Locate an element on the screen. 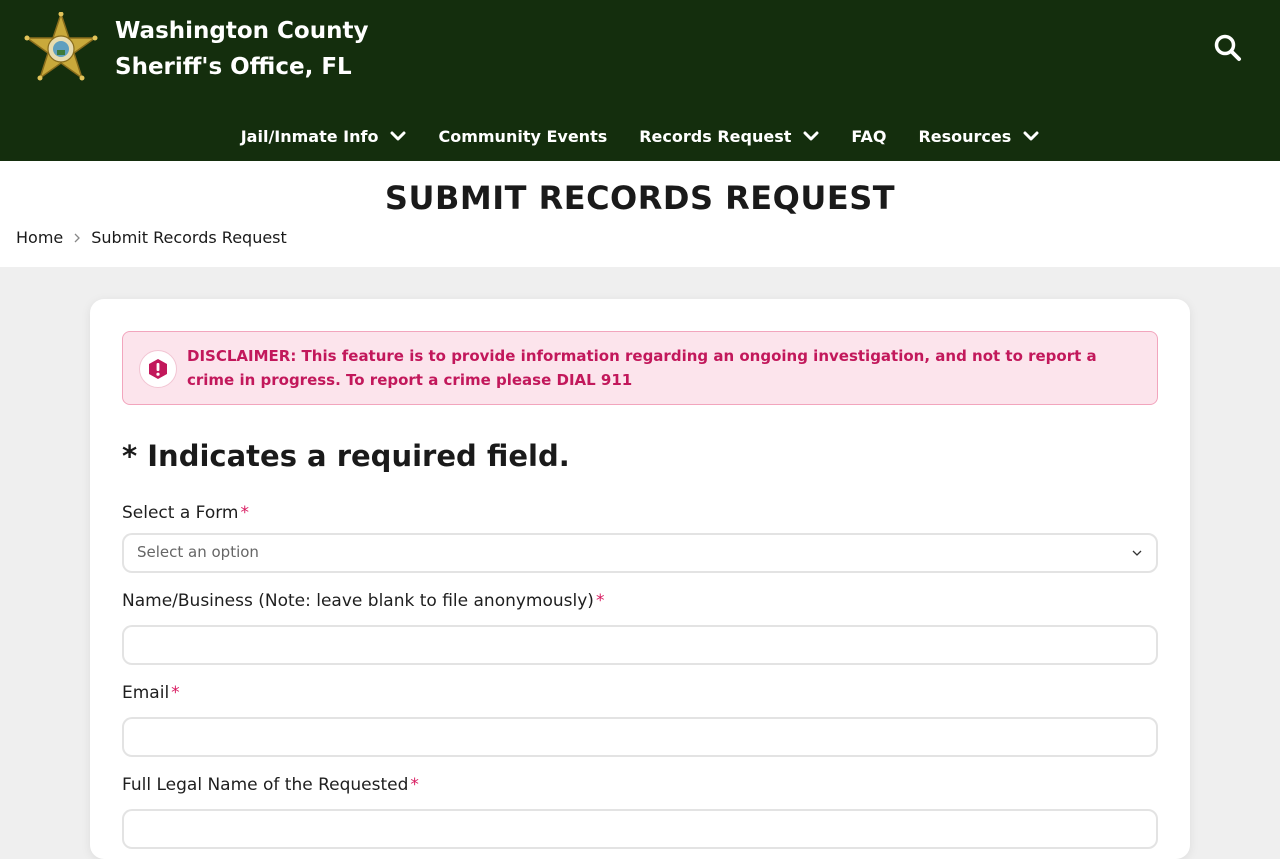 The width and height of the screenshot is (1280, 859). nav-item-community-events: Community Events is located at coordinates (522, 136).